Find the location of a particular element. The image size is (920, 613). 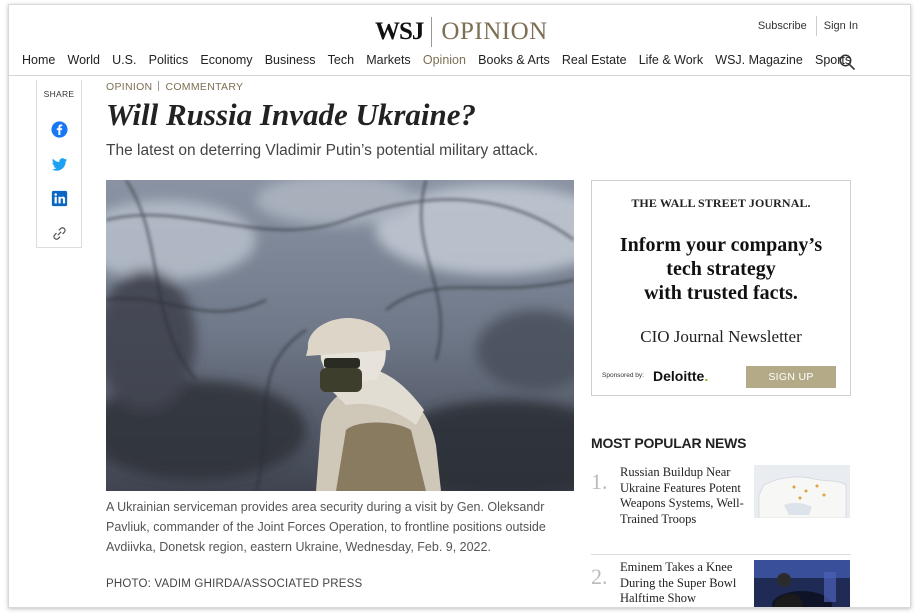

nav-item-real-estate: Real Estate is located at coordinates (594, 60).